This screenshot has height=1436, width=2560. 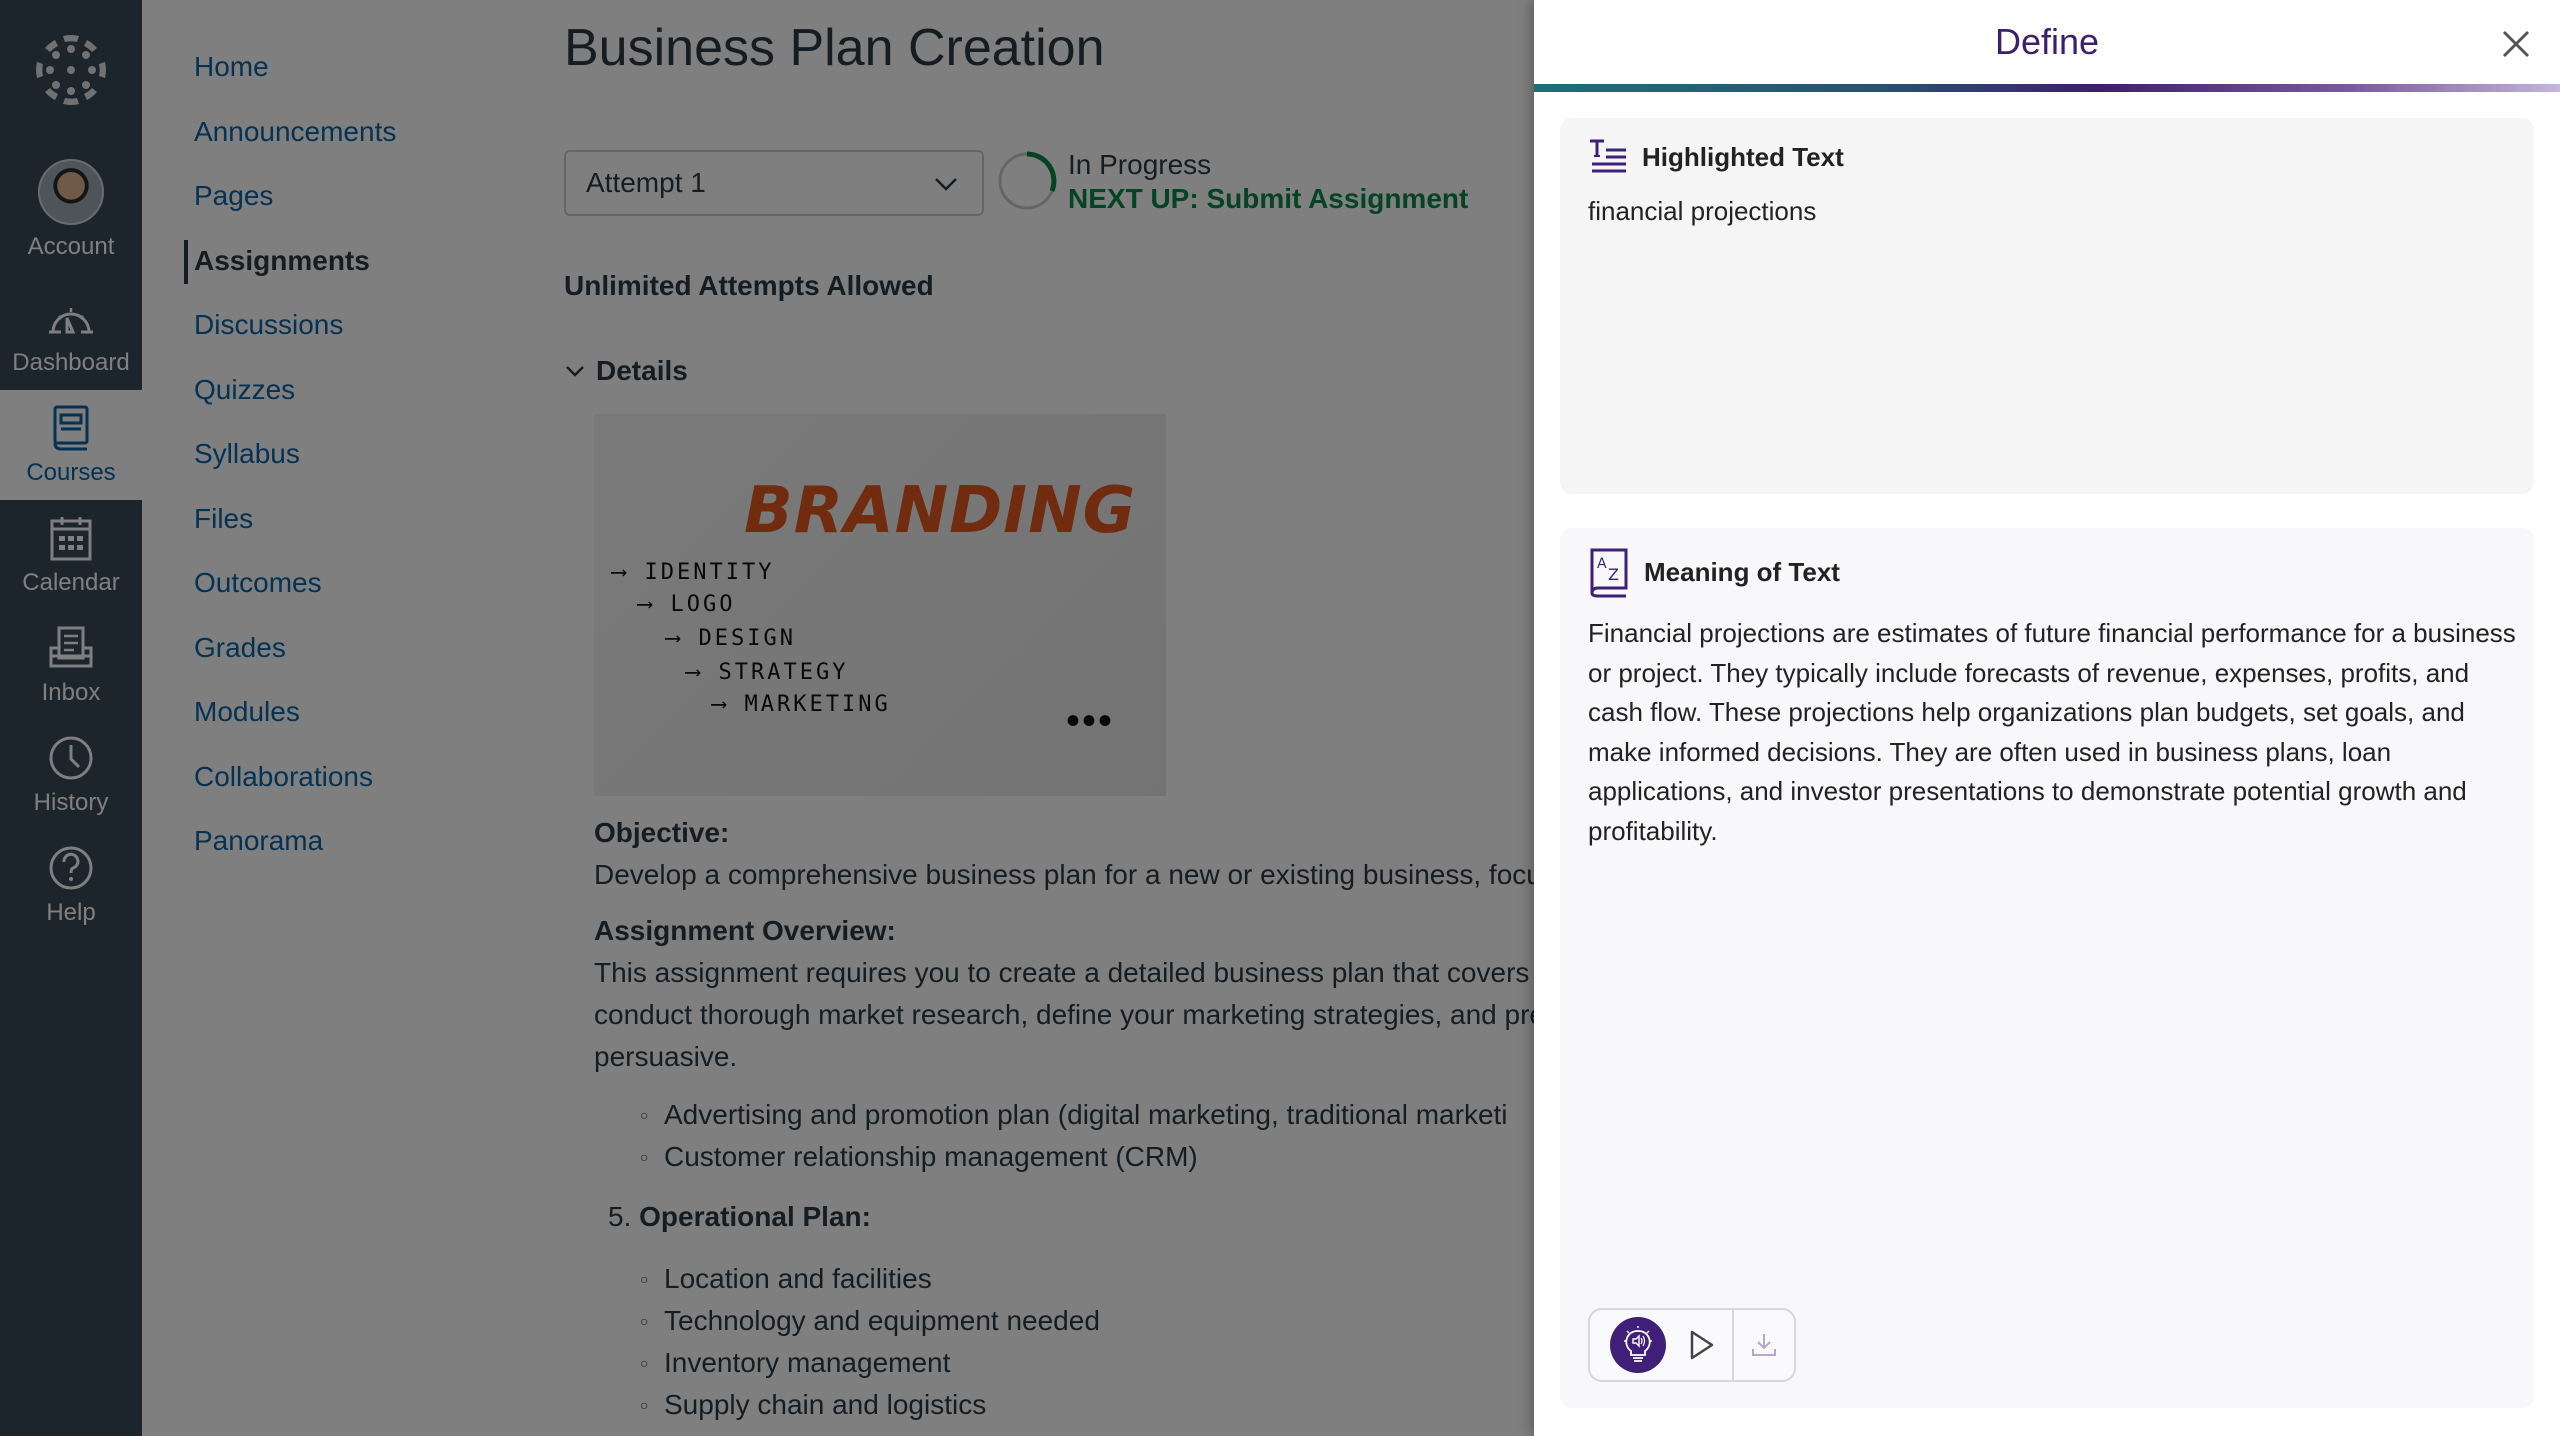 What do you see at coordinates (2047, 563) in the screenshot?
I see `card-header: A Z Meaning of Text` at bounding box center [2047, 563].